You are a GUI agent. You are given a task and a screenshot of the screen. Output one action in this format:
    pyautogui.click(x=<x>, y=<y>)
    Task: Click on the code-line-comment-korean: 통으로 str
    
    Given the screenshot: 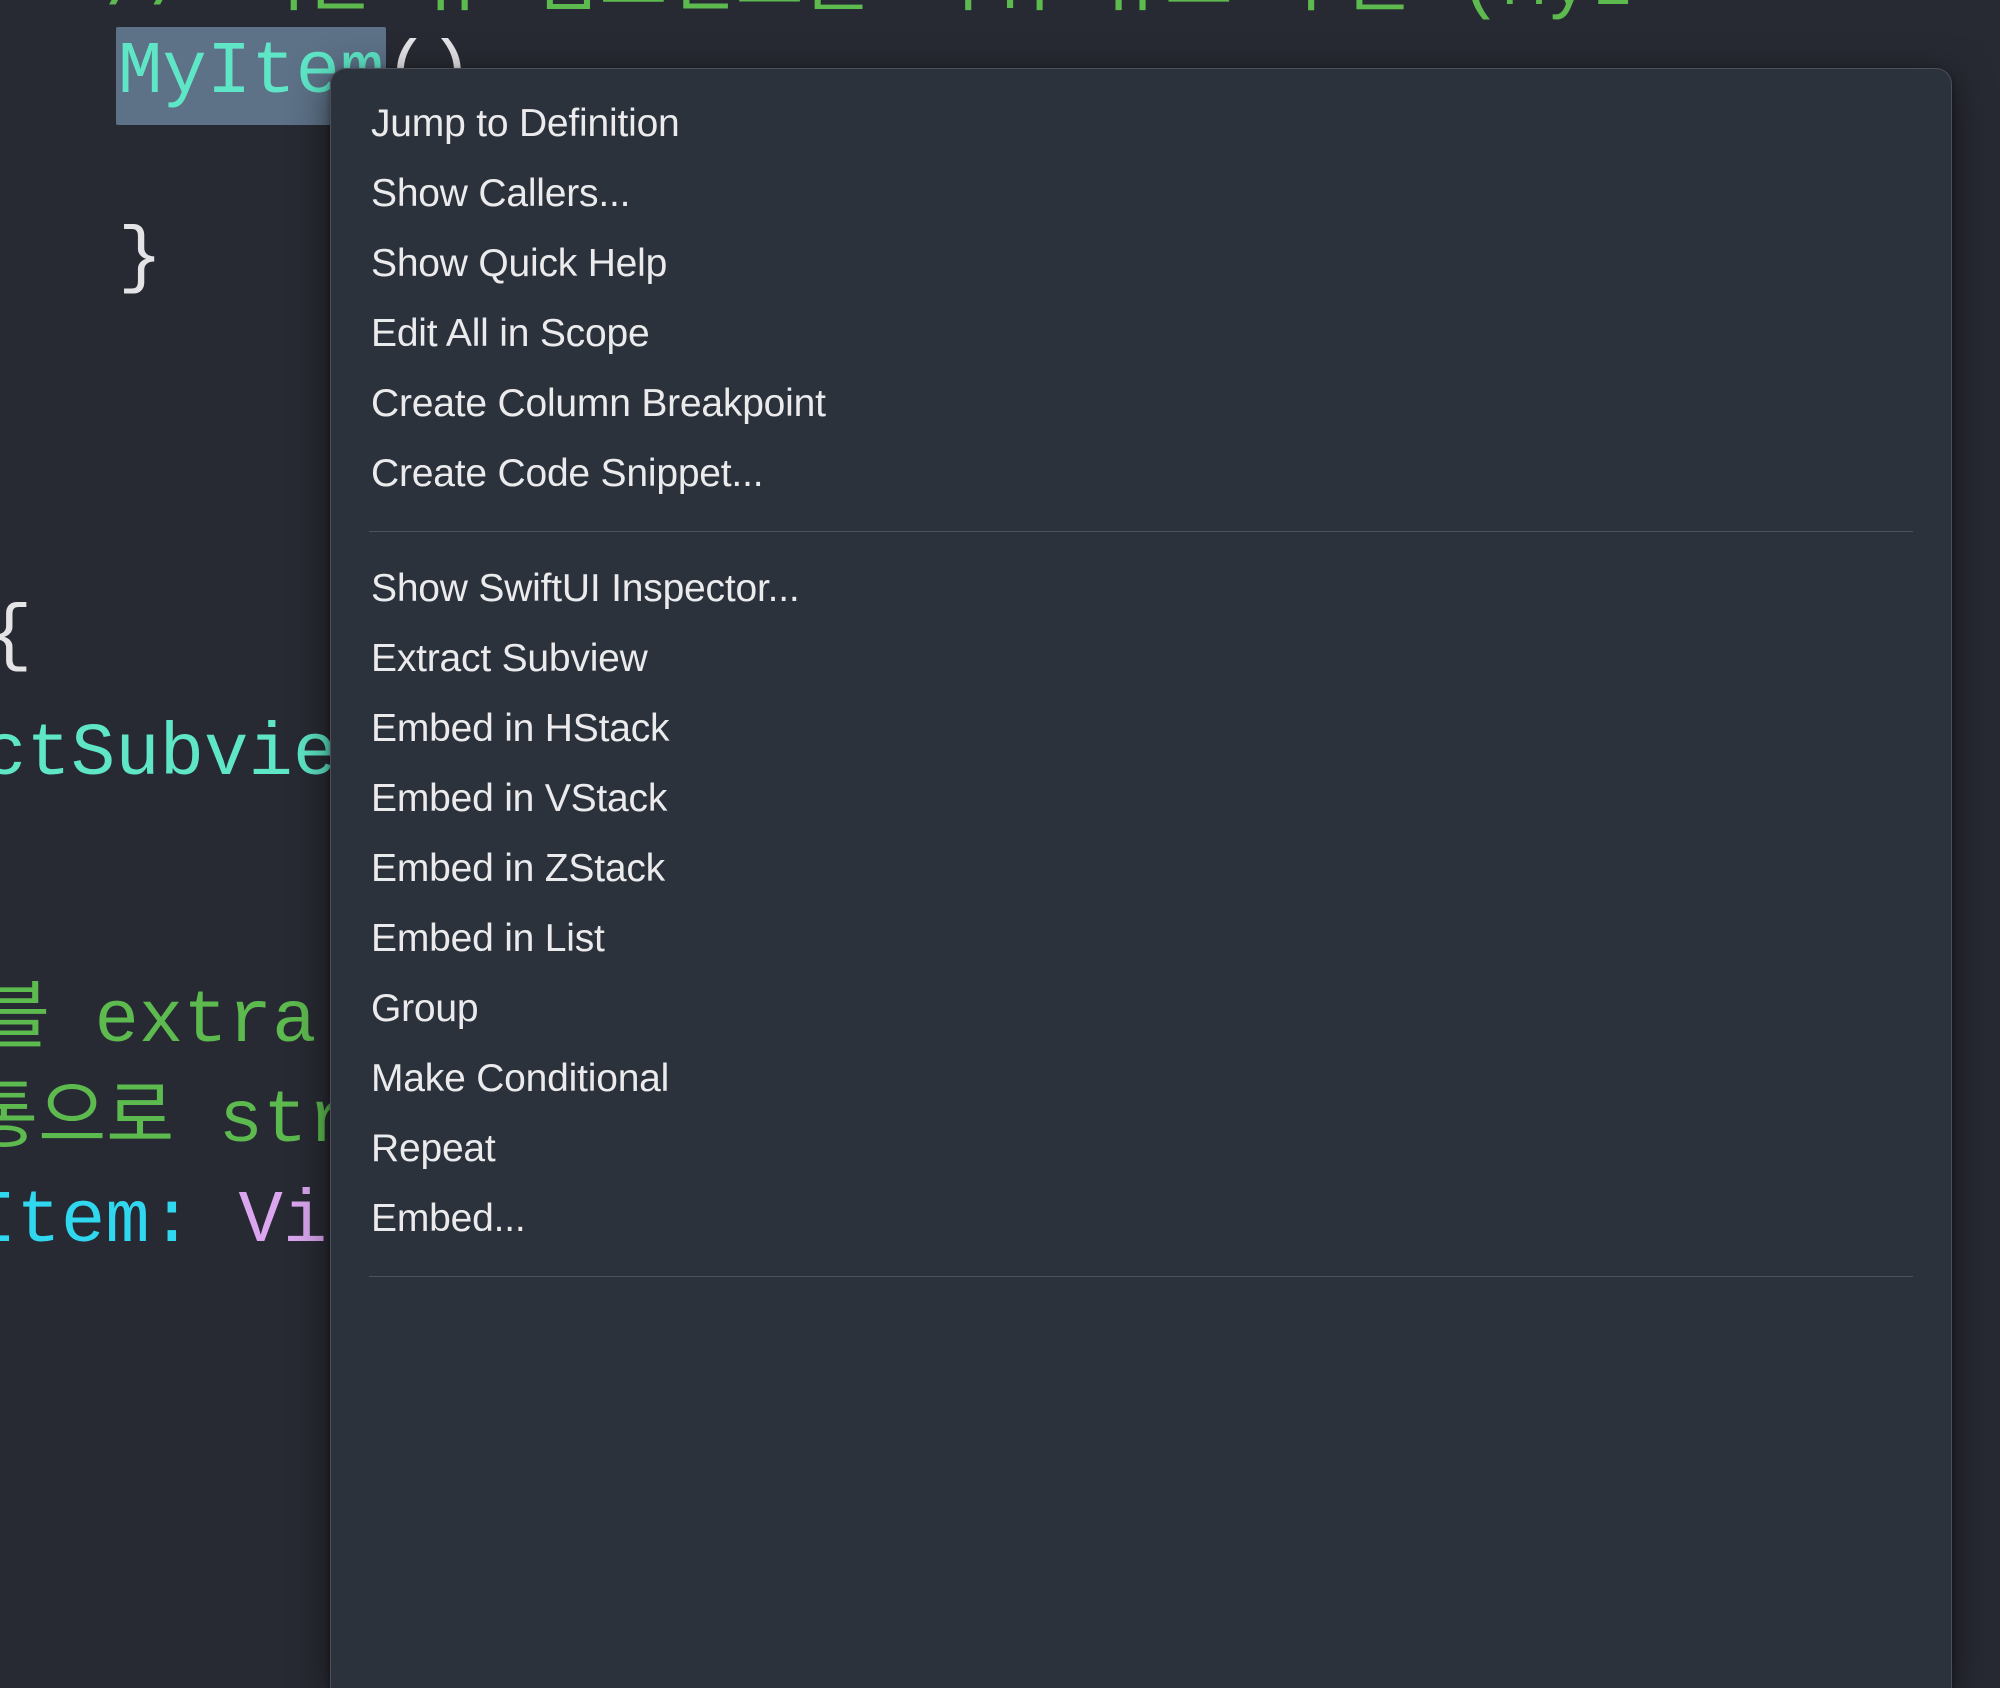 What is the action you would take?
    pyautogui.click(x=176, y=1122)
    